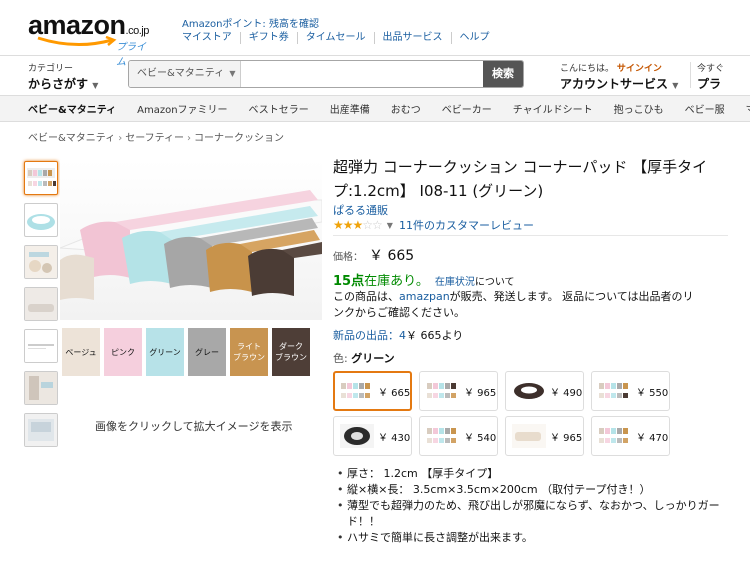  I want to click on rating-row: ★★★☆☆ ▼ 11件のカスタマーレビュー, so click(433, 225).